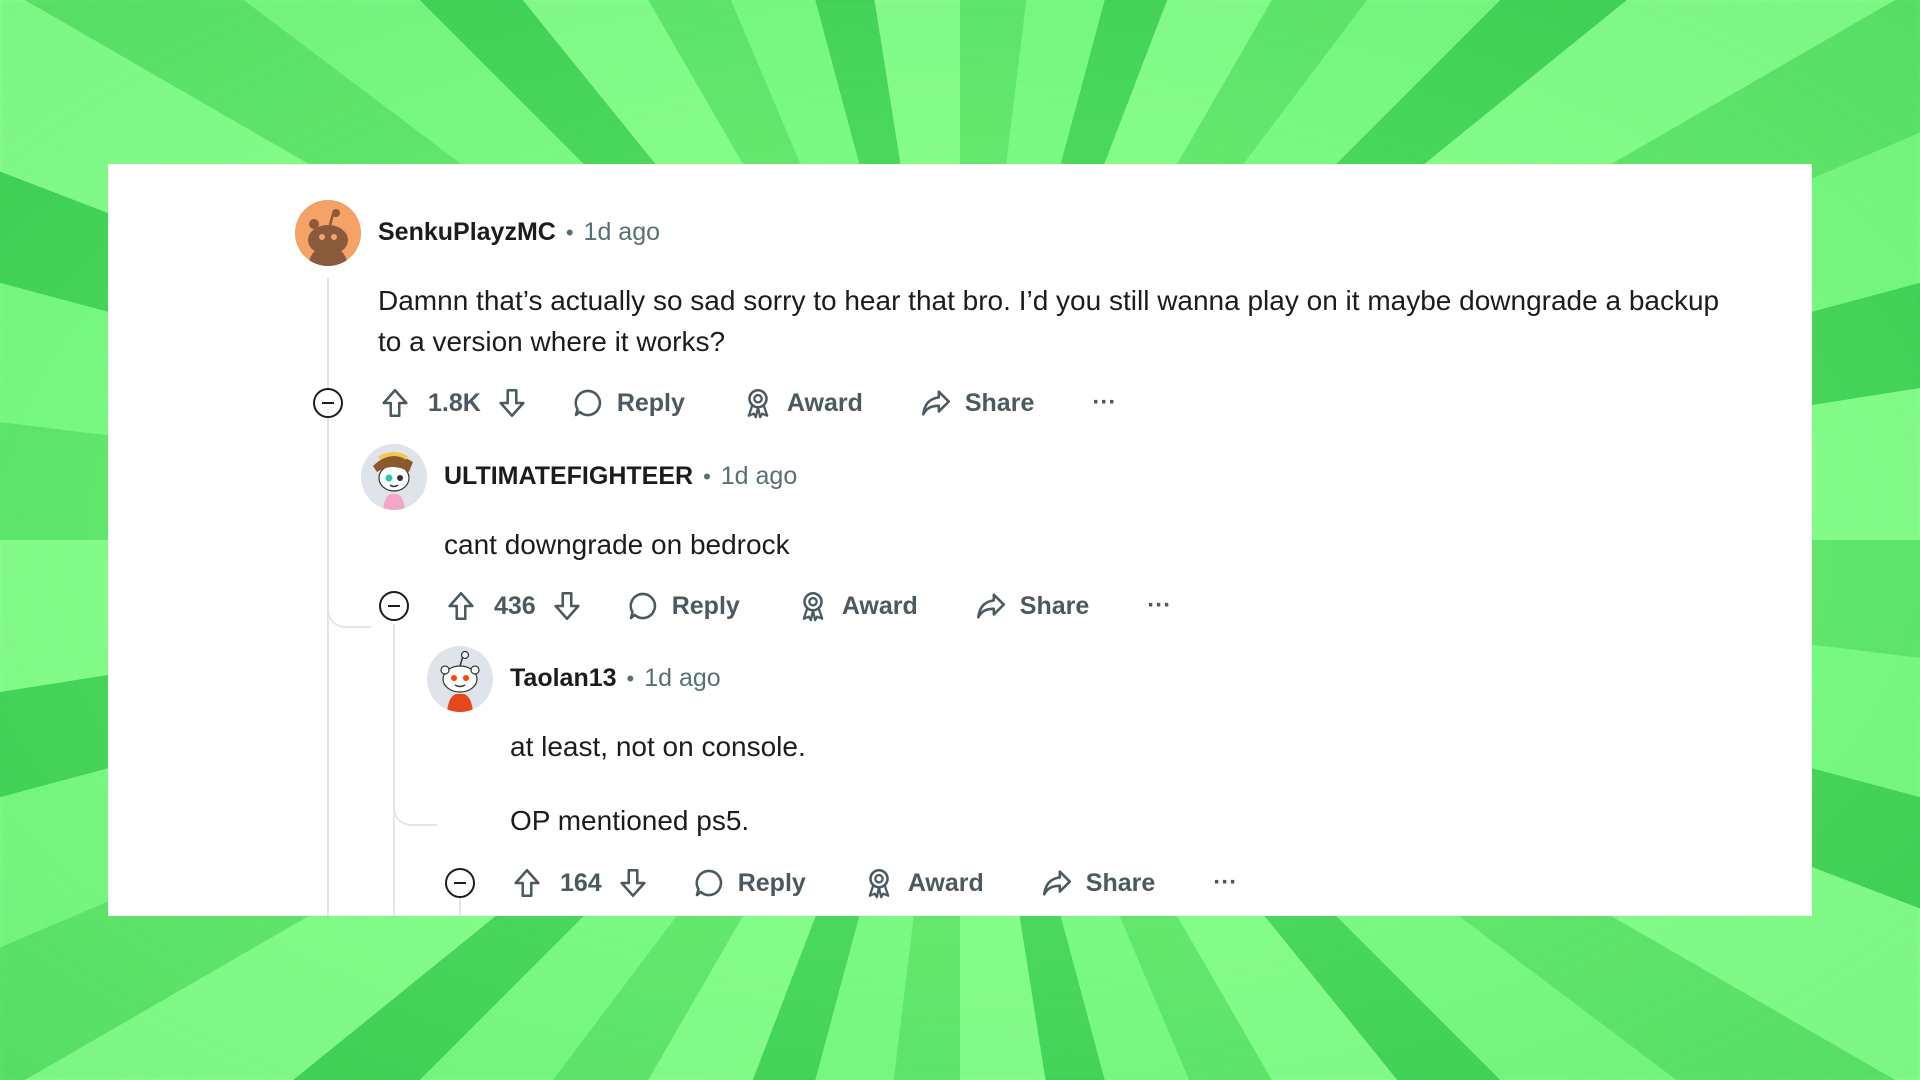  What do you see at coordinates (563, 678) in the screenshot?
I see `username: Taolan13` at bounding box center [563, 678].